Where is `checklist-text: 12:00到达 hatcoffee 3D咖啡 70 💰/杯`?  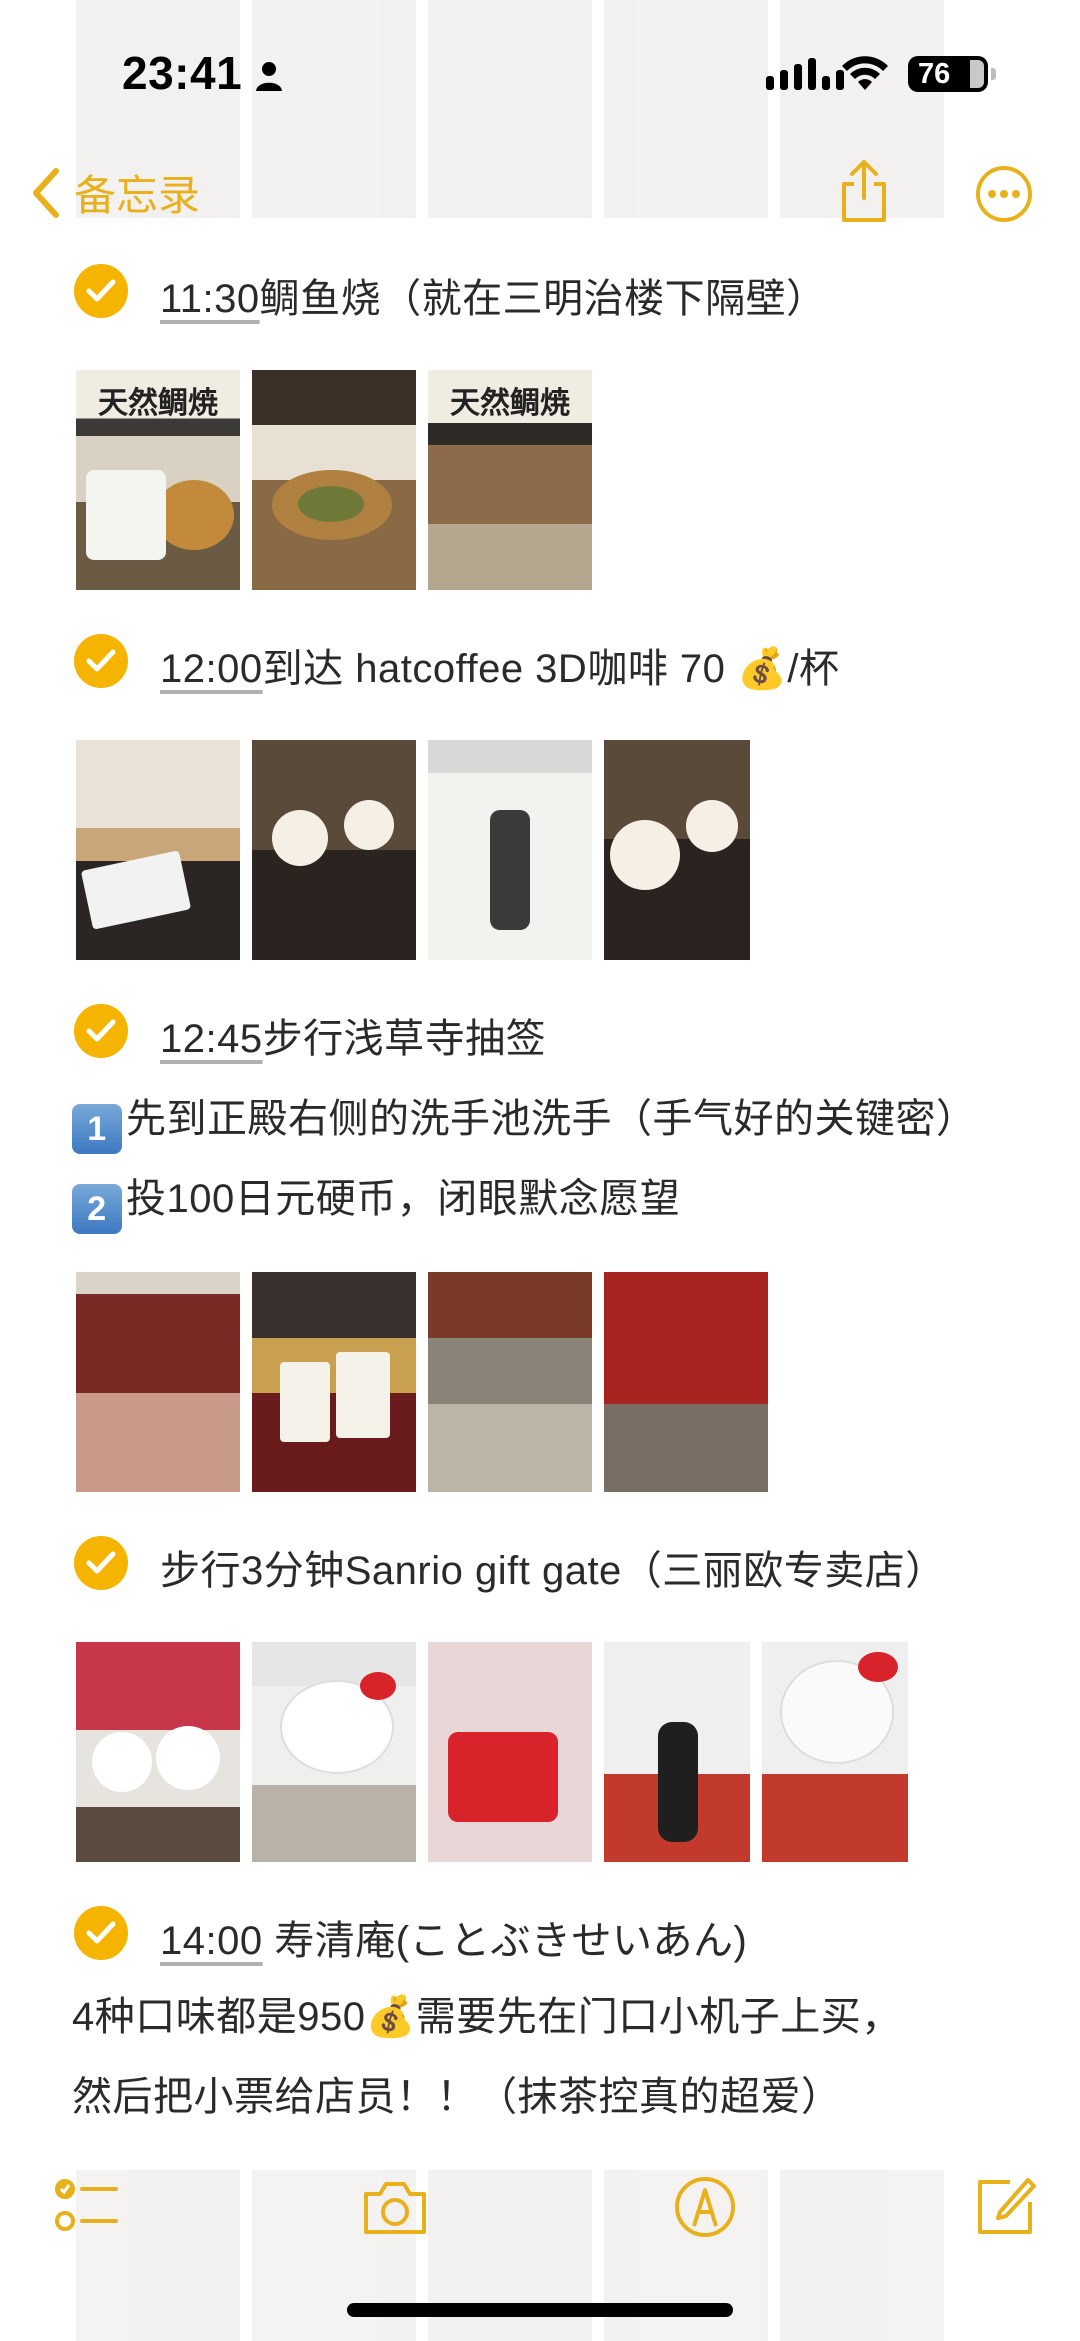 checklist-text: 12:00到达 hatcoffee 3D咖啡 70 💰/杯 is located at coordinates (499, 665).